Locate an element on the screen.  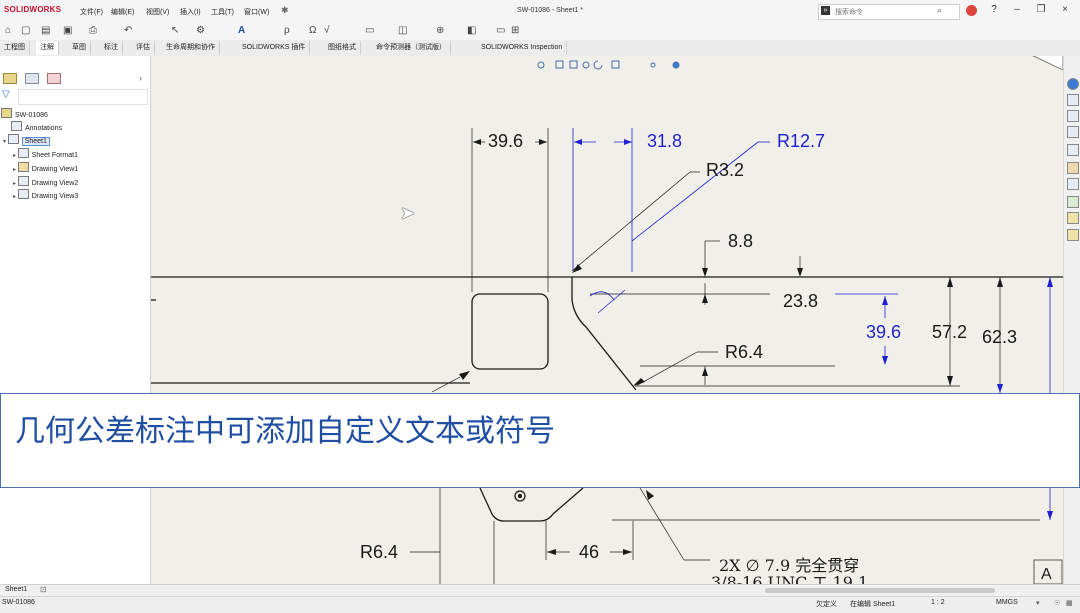
tree-item-view1: ▸ Drawing View1 is located at coordinates (45, 167).